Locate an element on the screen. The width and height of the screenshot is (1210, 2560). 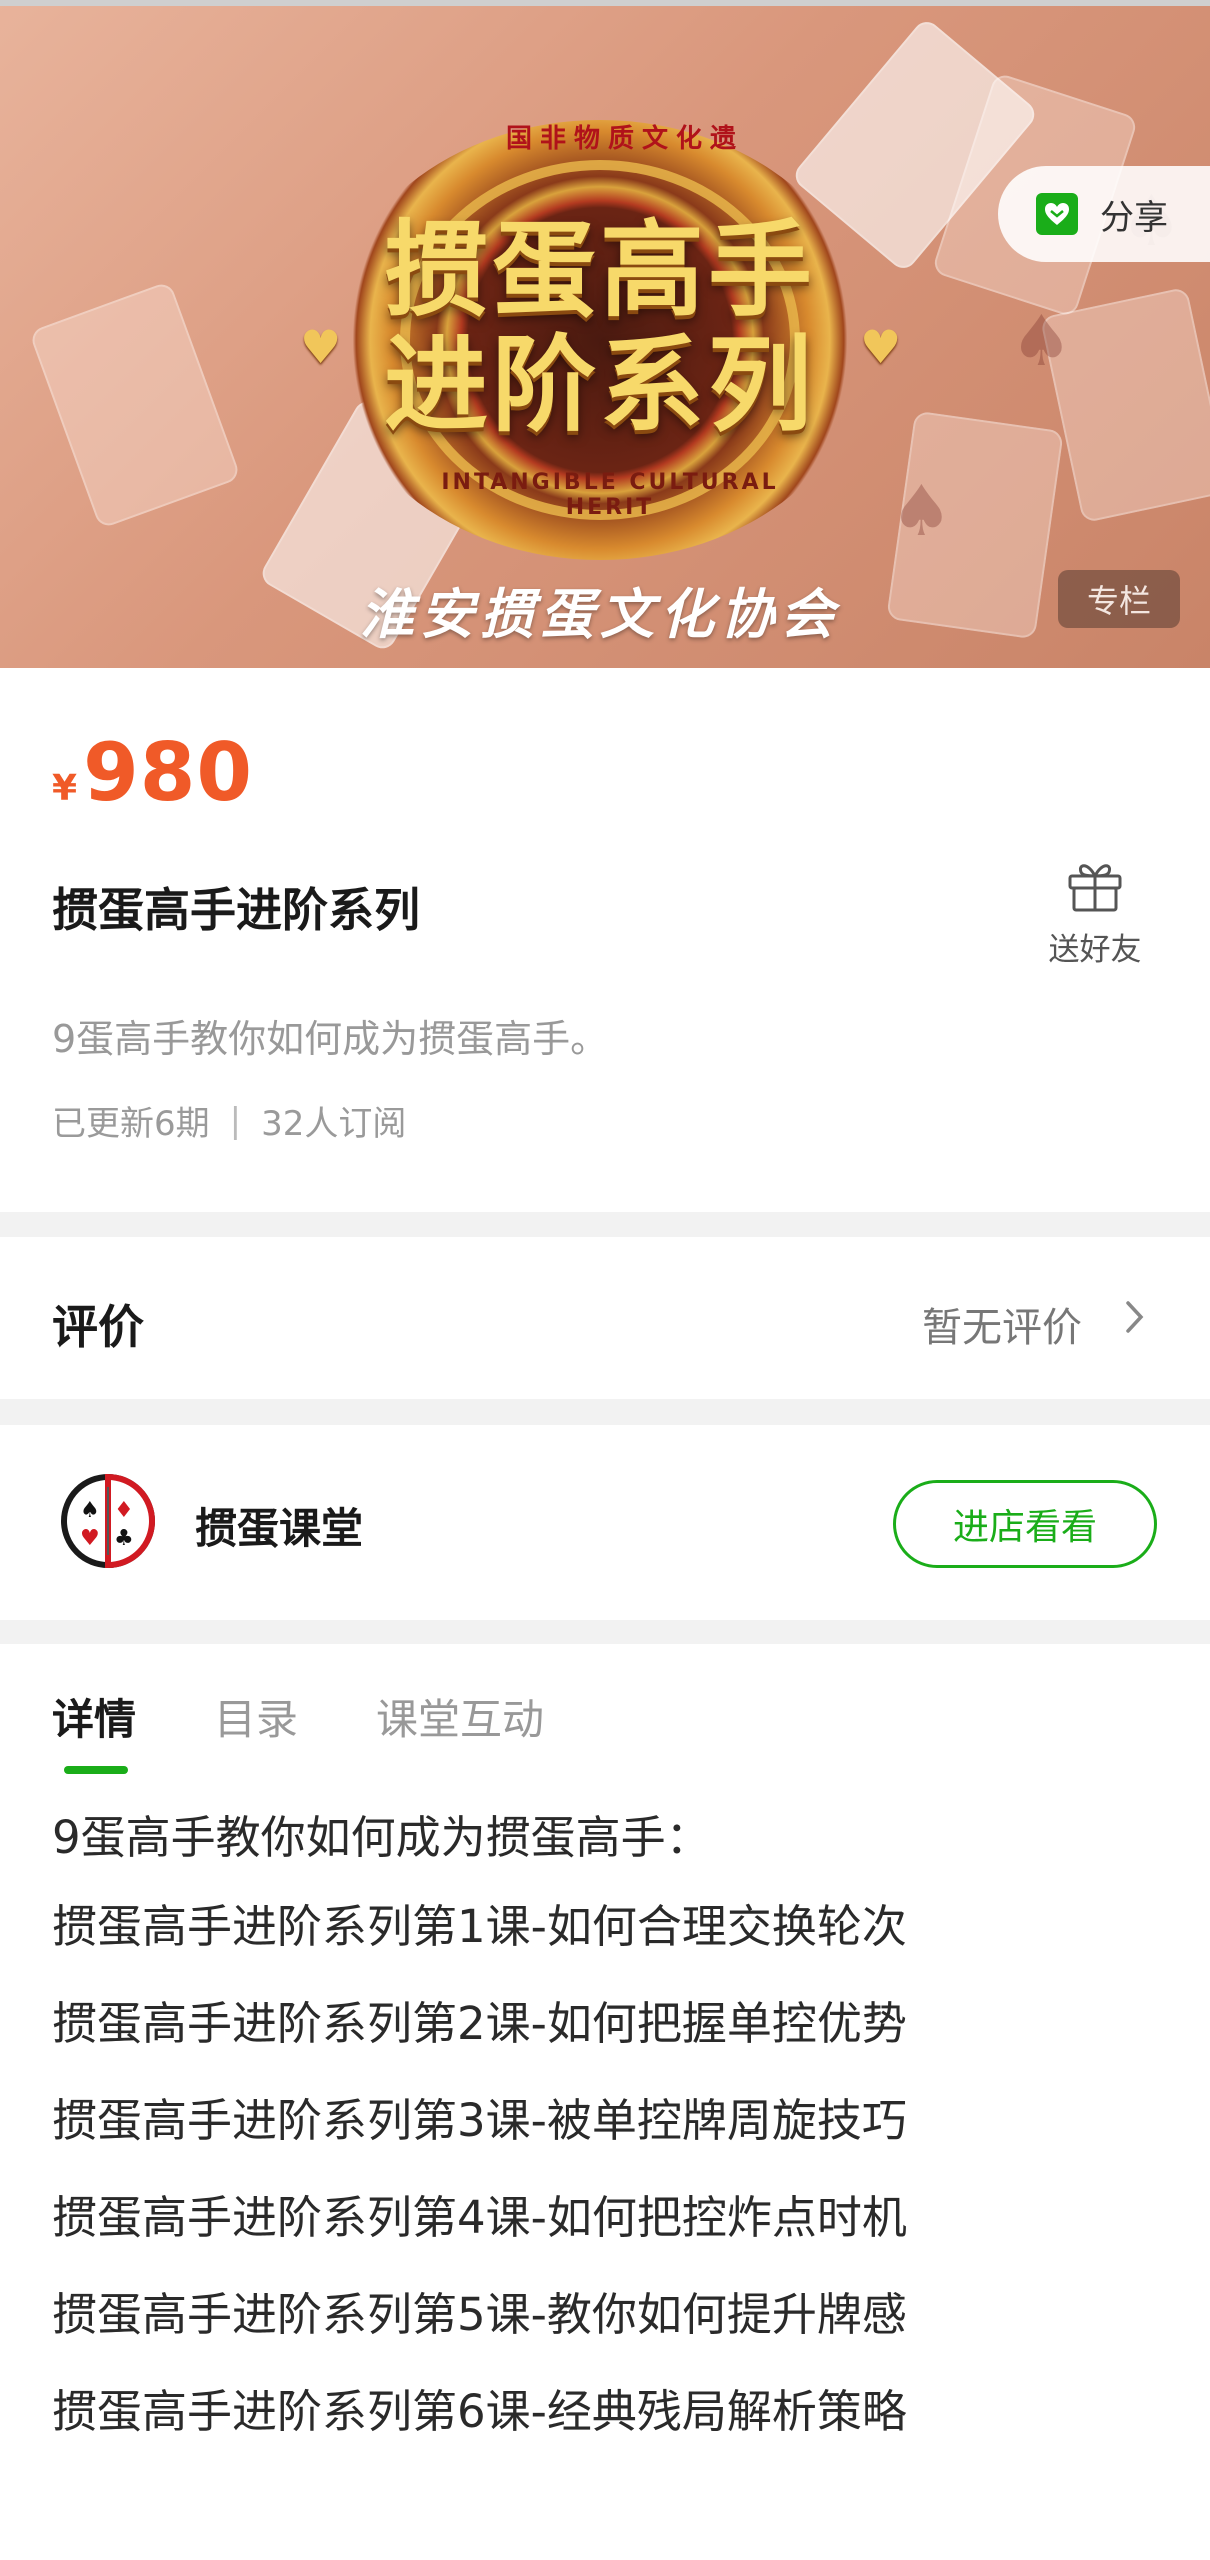
banner-title-line2: 进阶系列 is located at coordinates (599, 384).